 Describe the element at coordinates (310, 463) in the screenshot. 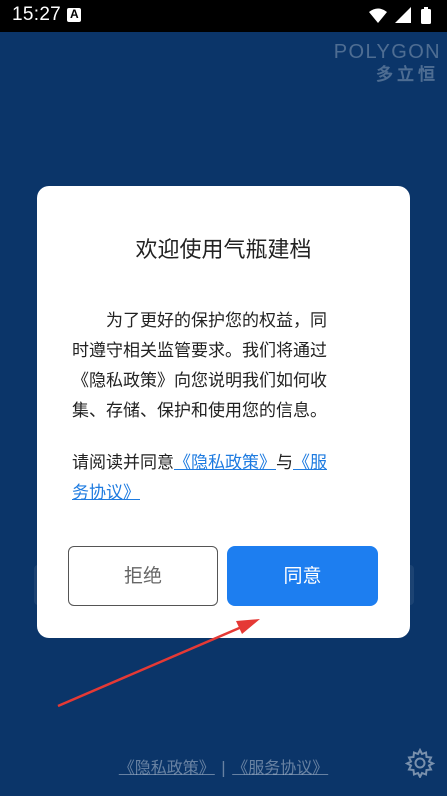

I see `service-agreement-link-part1: 《服` at that location.